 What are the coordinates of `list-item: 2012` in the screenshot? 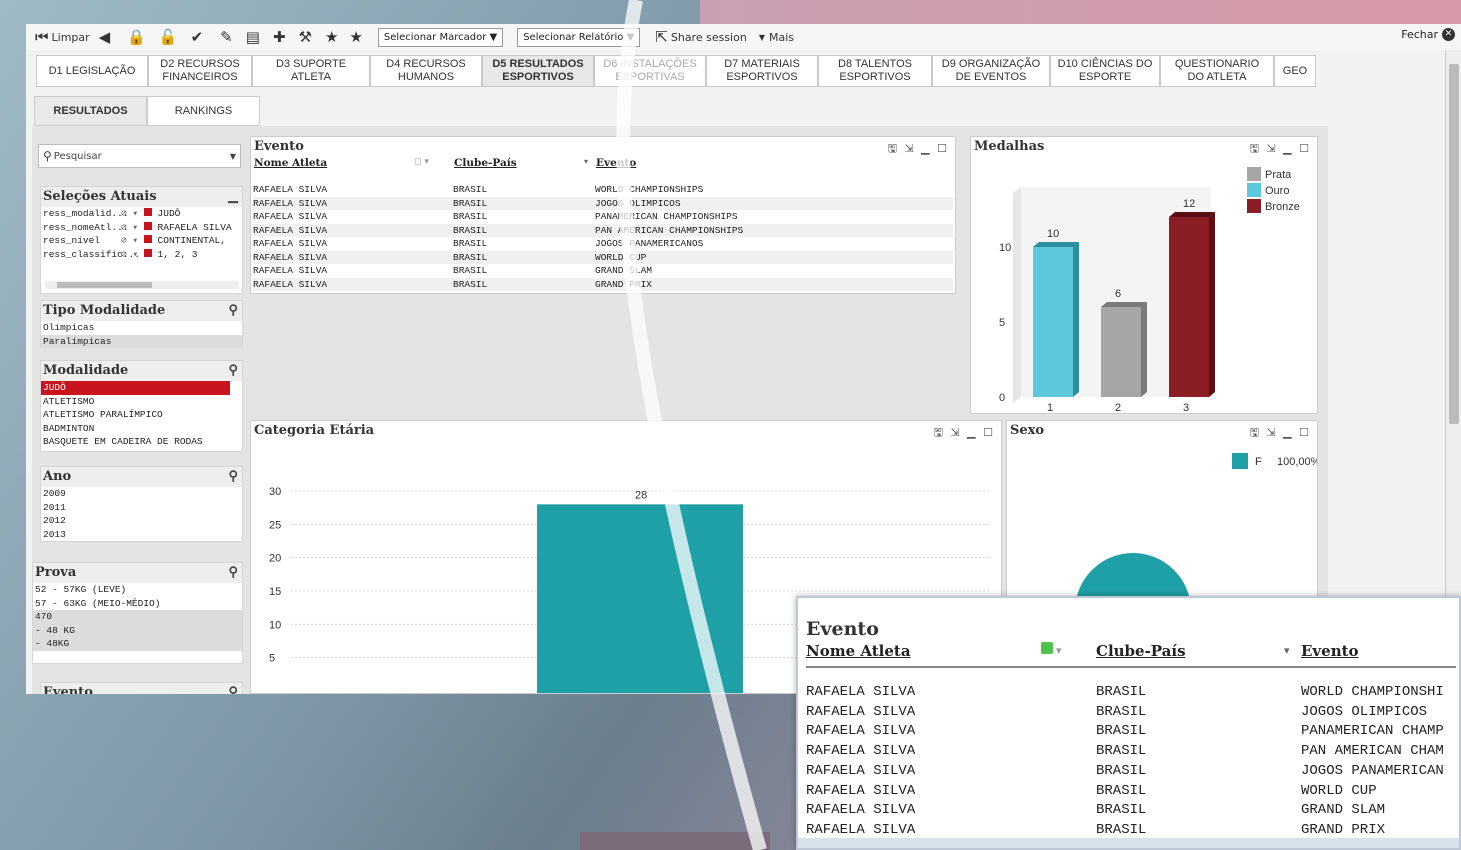 It's located at (141, 521).